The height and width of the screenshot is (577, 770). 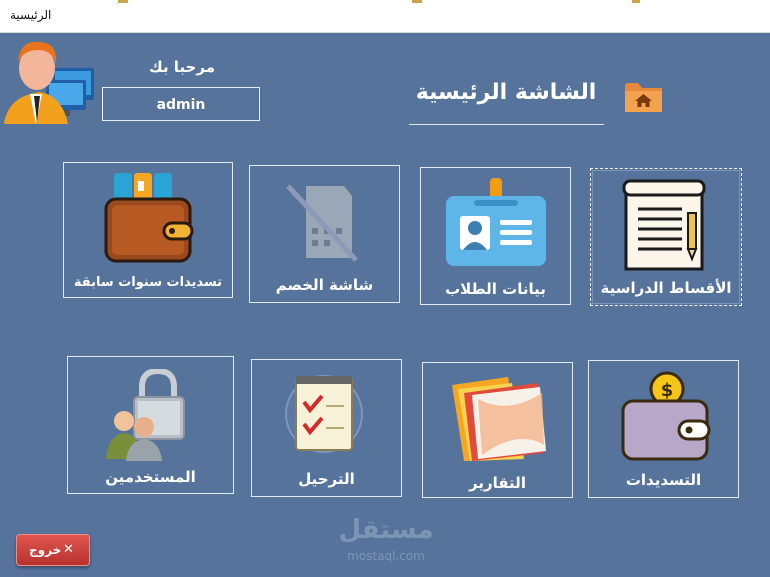 I want to click on tile-student-data: بيانات الطلاب, so click(x=495, y=236).